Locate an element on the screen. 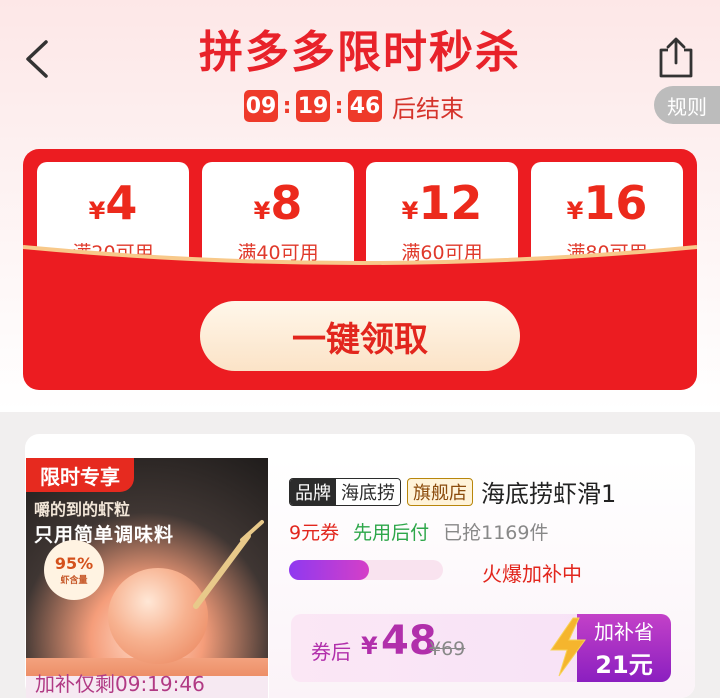 This screenshot has width=720, height=698. brand-tag: 品牌 海底捞 is located at coordinates (345, 491).